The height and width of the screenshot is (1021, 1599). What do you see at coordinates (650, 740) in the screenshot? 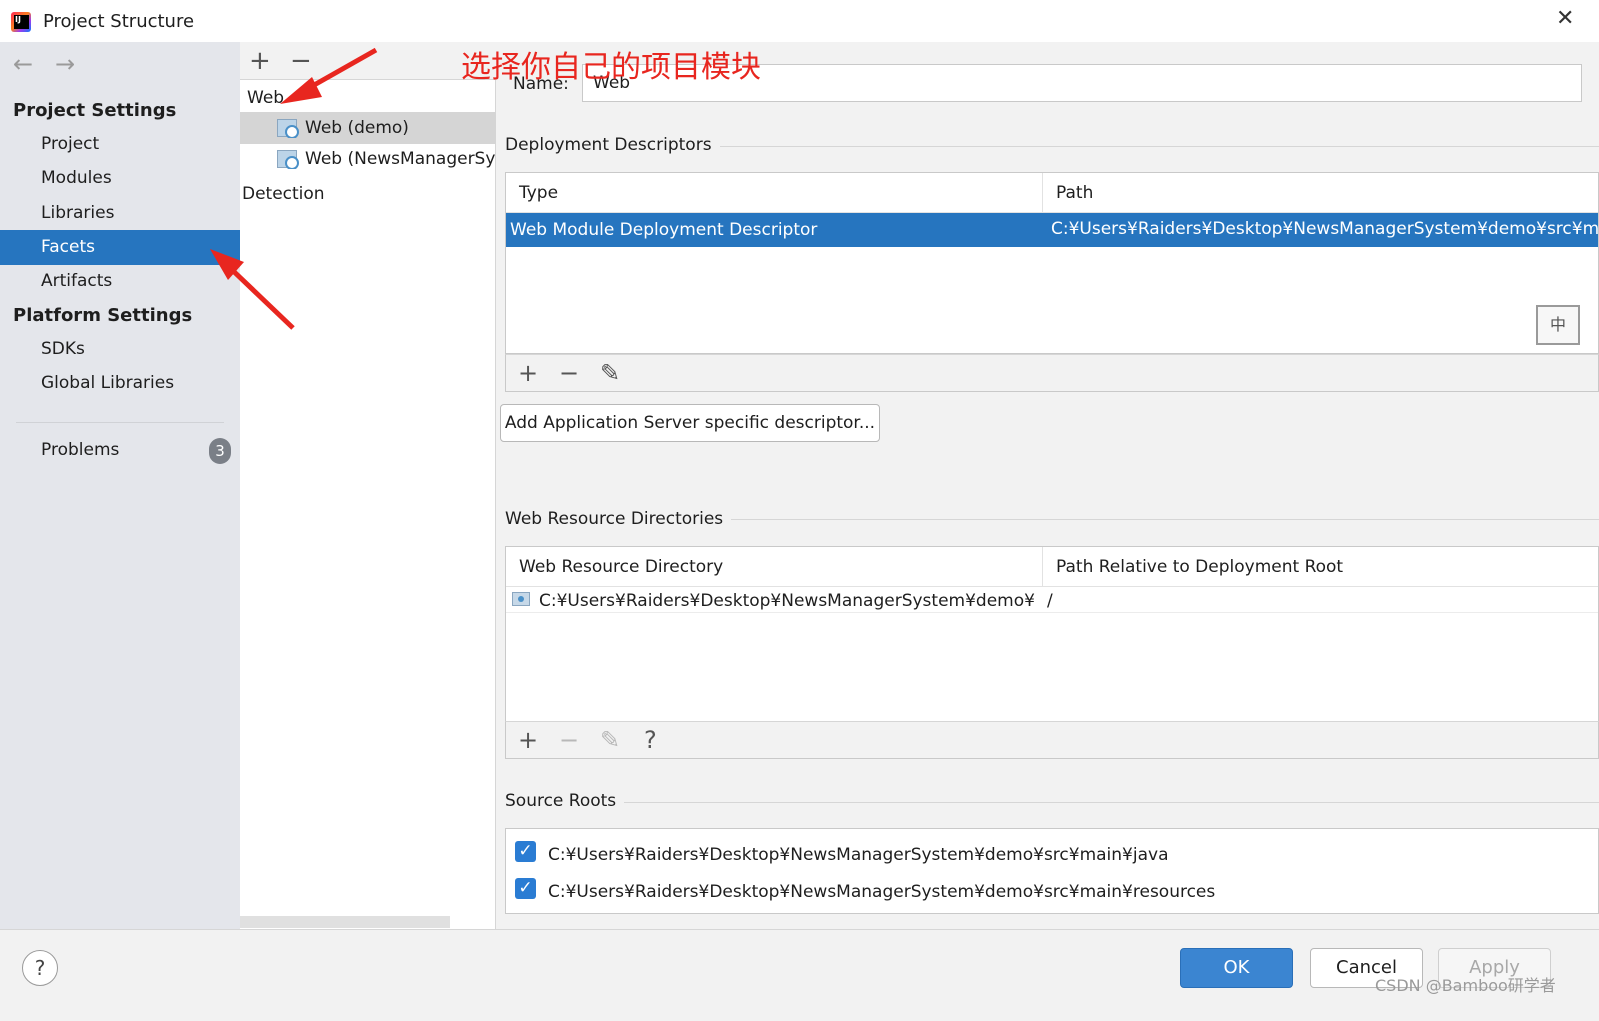
I see `help-question-icon: ?` at bounding box center [650, 740].